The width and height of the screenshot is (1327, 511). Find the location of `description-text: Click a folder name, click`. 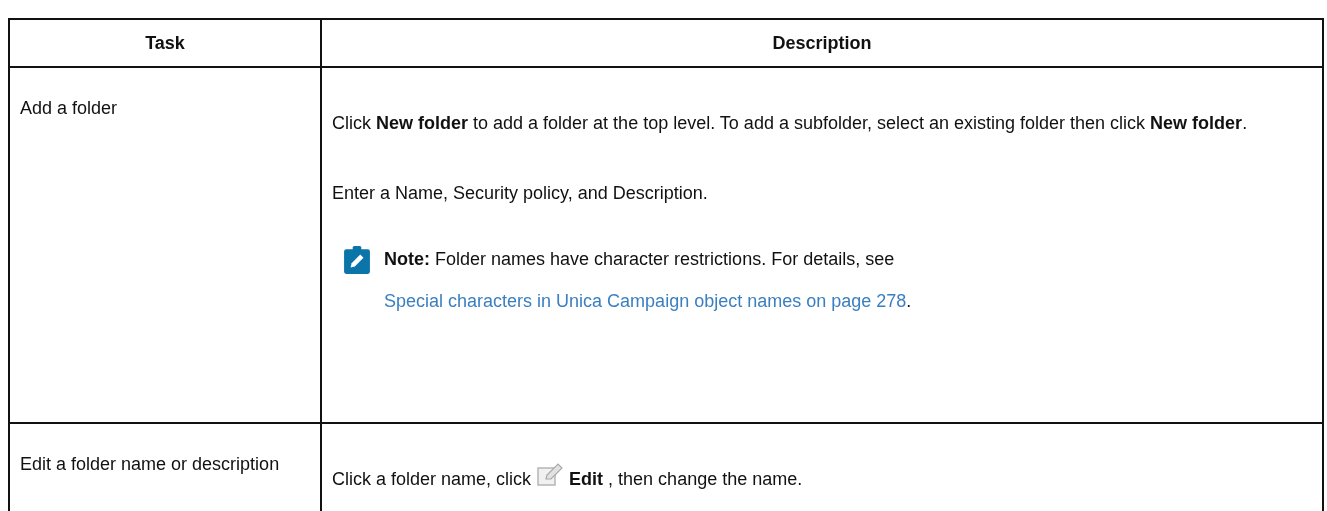

description-text: Click a folder name, click is located at coordinates (432, 479).